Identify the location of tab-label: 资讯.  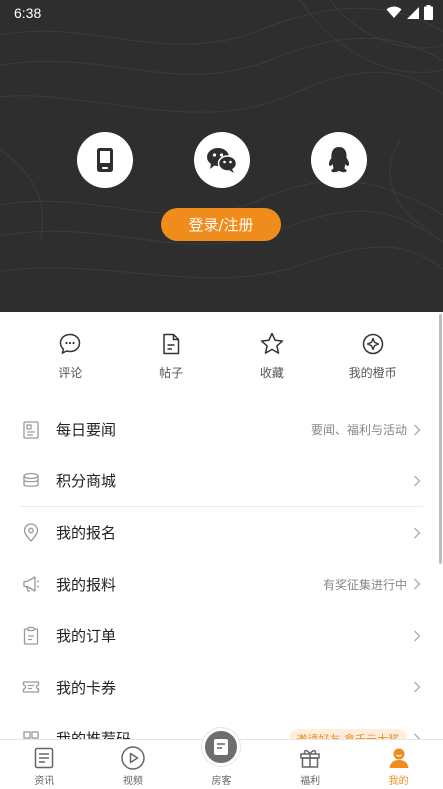
(44, 781).